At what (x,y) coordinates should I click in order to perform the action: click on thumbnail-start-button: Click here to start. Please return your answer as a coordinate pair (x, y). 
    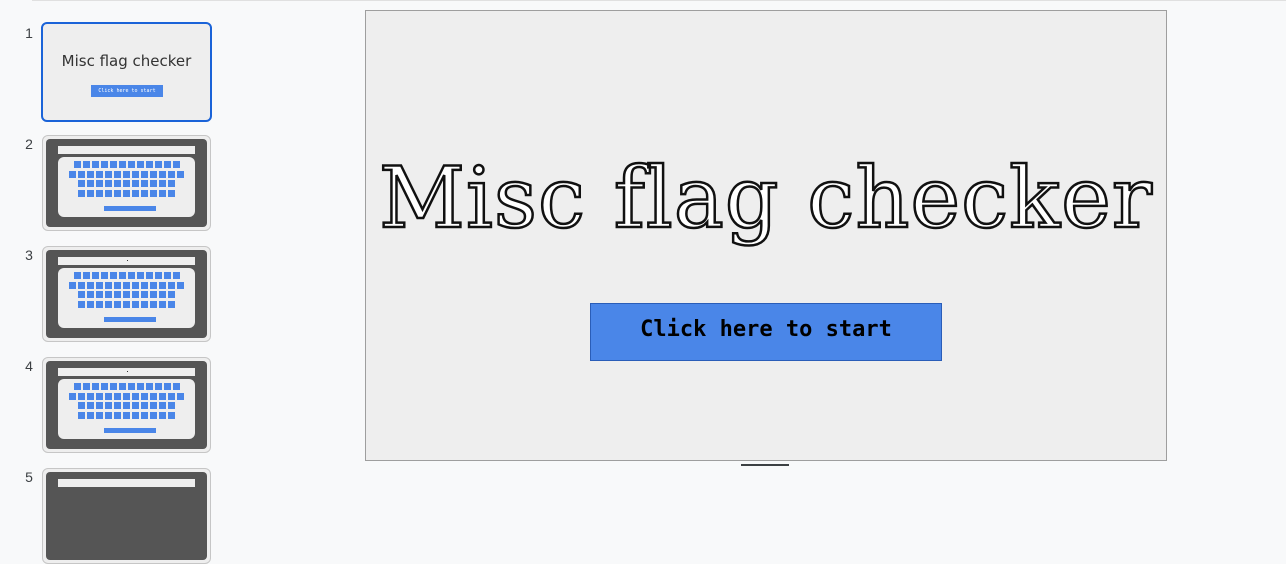
    Looking at the image, I should click on (127, 91).